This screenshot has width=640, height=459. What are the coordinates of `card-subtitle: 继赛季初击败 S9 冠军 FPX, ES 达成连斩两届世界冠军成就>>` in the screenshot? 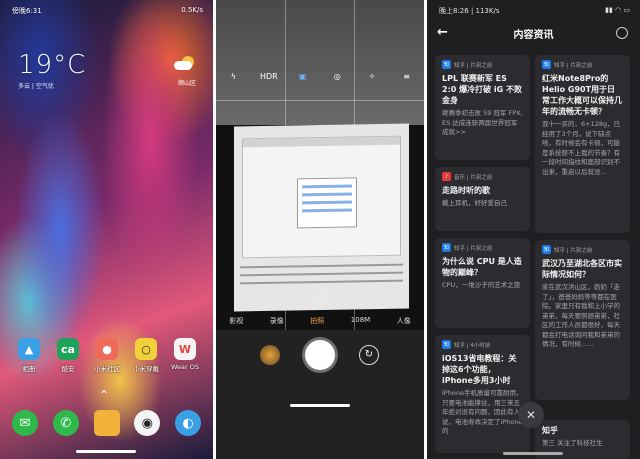 It's located at (482, 122).